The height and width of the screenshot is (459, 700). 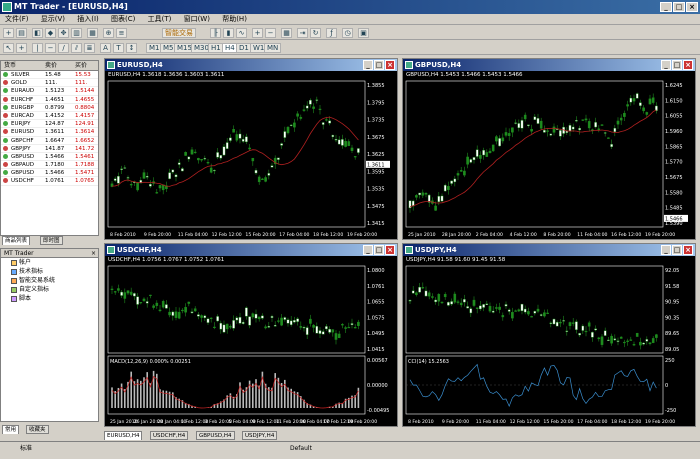 What do you see at coordinates (93, 253) in the screenshot?
I see `navigator-close-icon: ×` at bounding box center [93, 253].